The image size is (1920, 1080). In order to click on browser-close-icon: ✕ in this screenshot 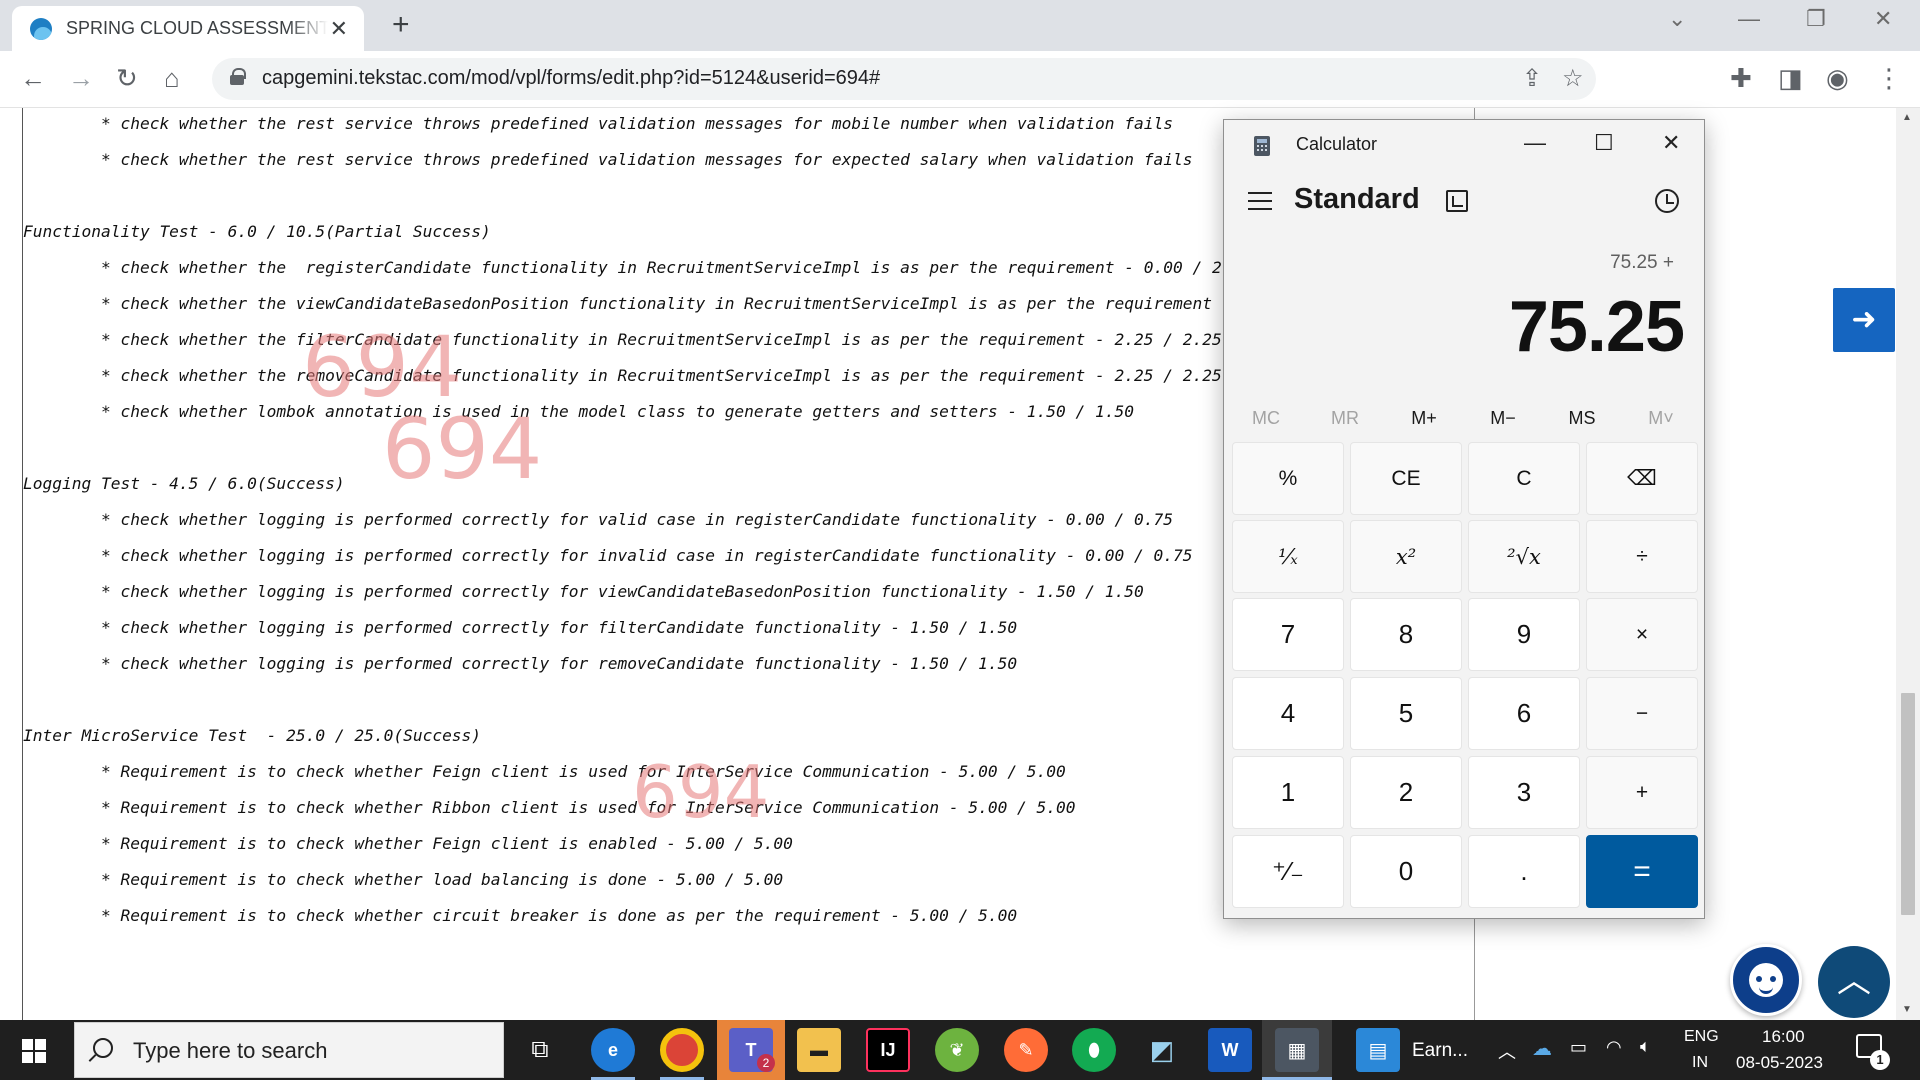, I will do `click(1883, 19)`.